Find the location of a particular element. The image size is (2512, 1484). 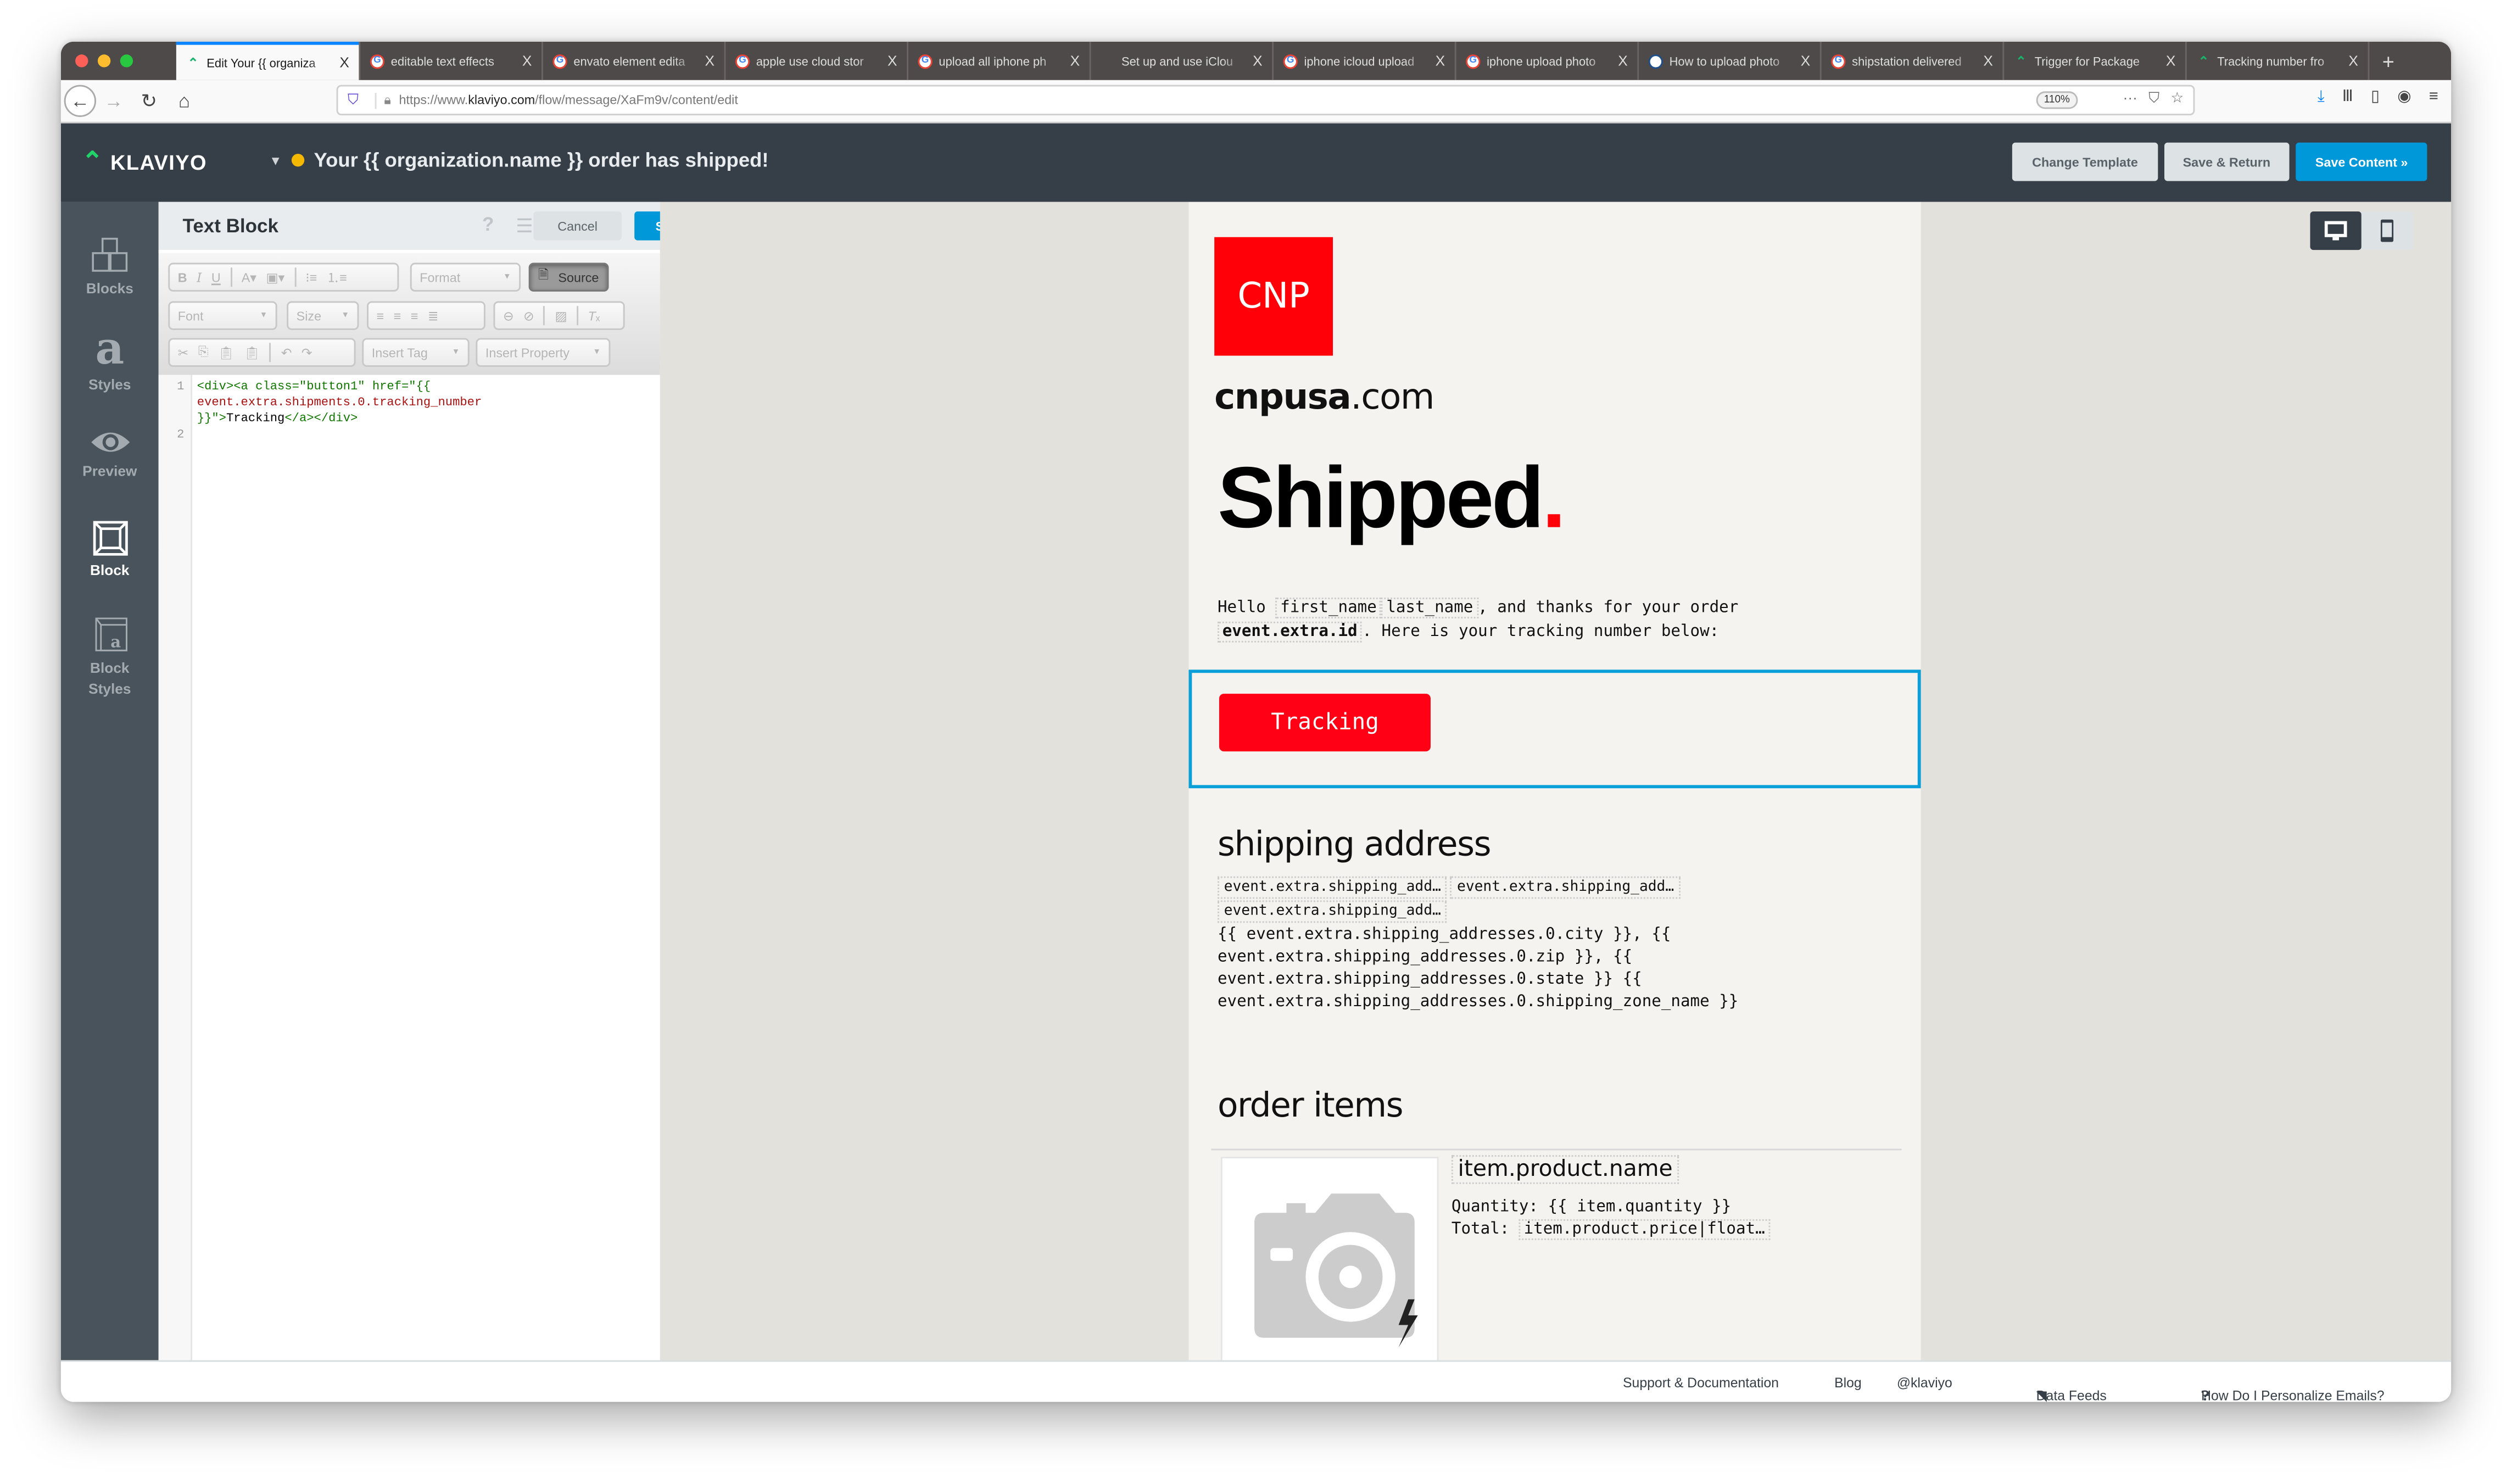

product-image-placeholder is located at coordinates (1329, 1259).